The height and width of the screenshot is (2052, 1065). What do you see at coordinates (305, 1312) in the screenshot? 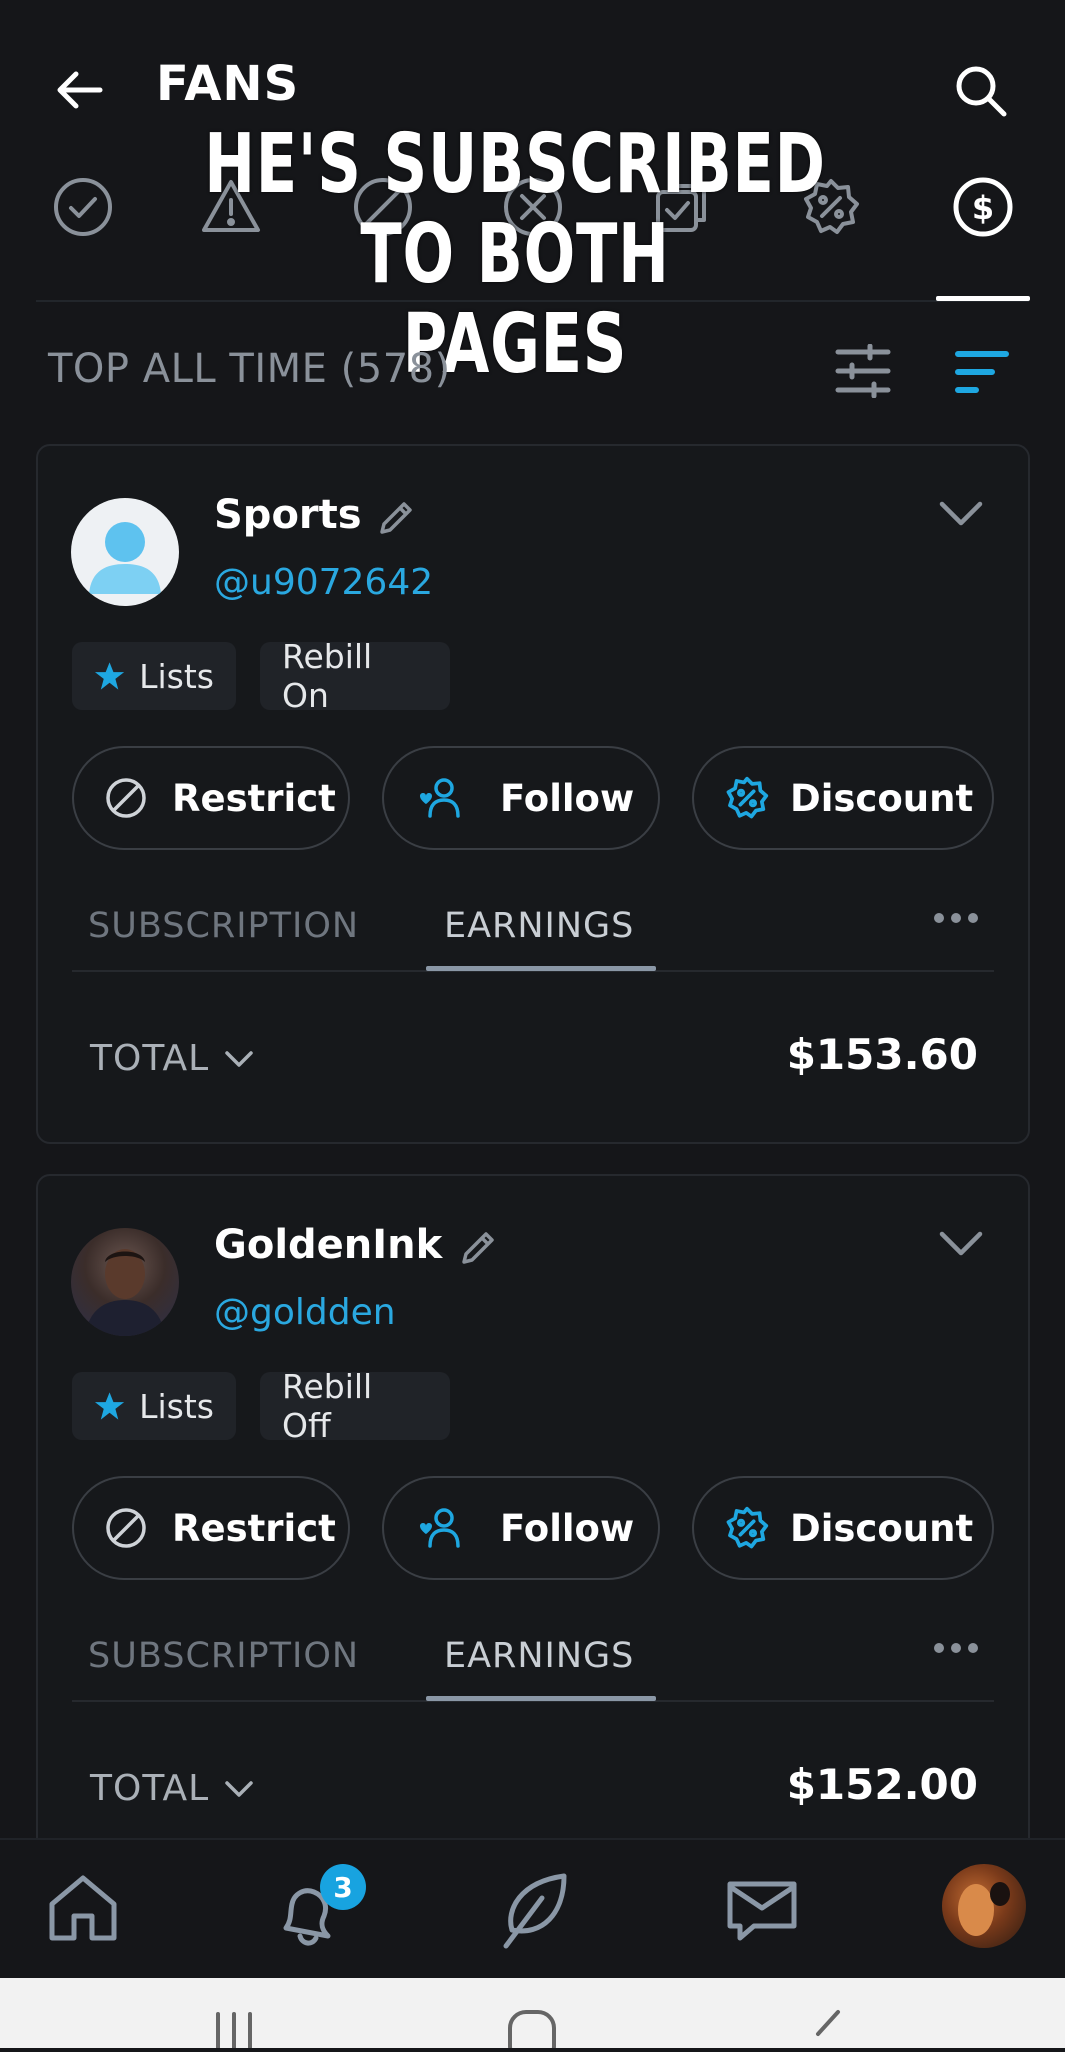
I see `fan-handle: @goldden` at bounding box center [305, 1312].